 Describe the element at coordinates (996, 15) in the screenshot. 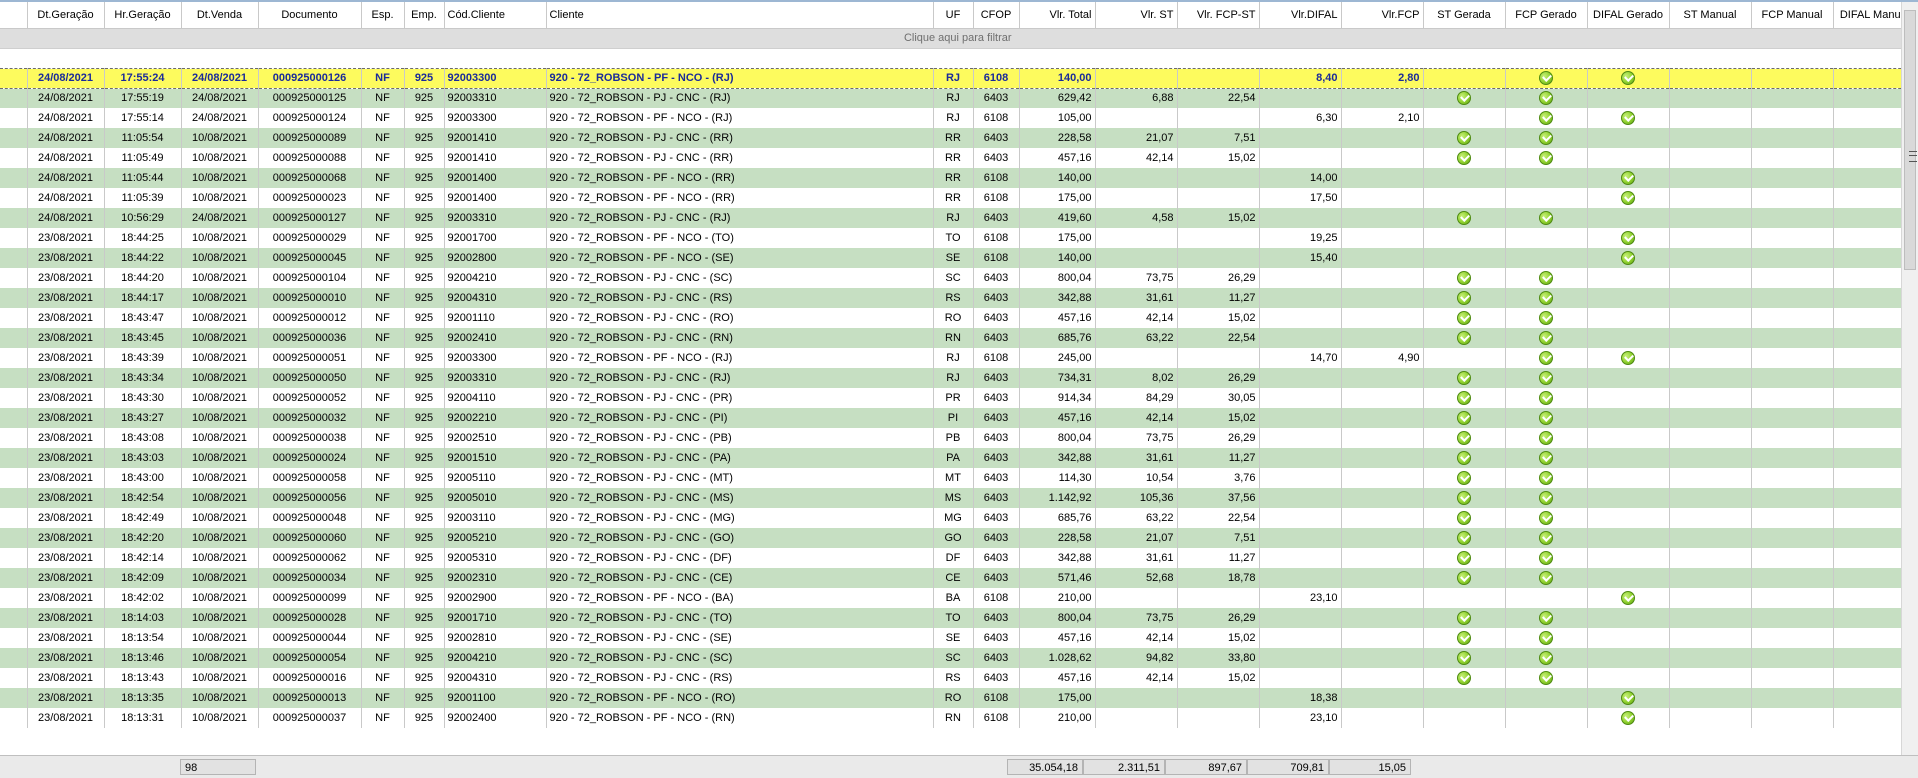

I see `column-header-cfop: CFOP` at that location.